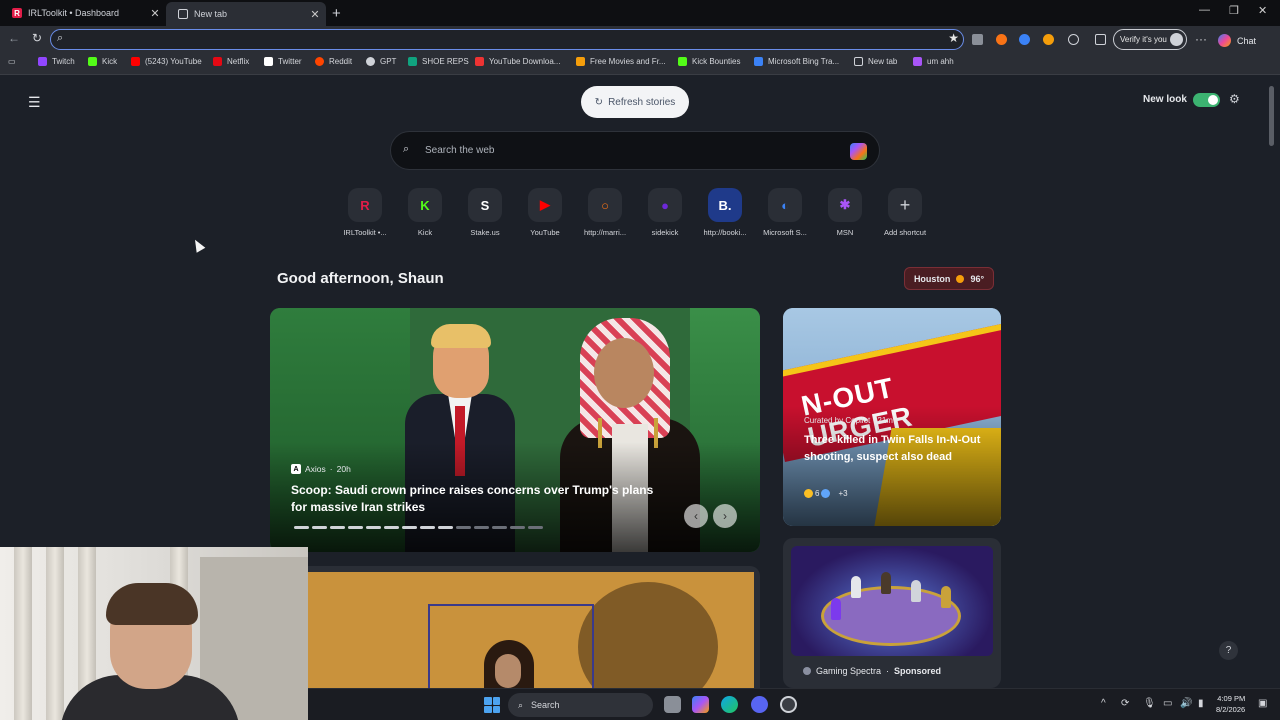 Image resolution: width=1280 pixels, height=720 pixels. I want to click on carousel-next-button: ›, so click(725, 516).